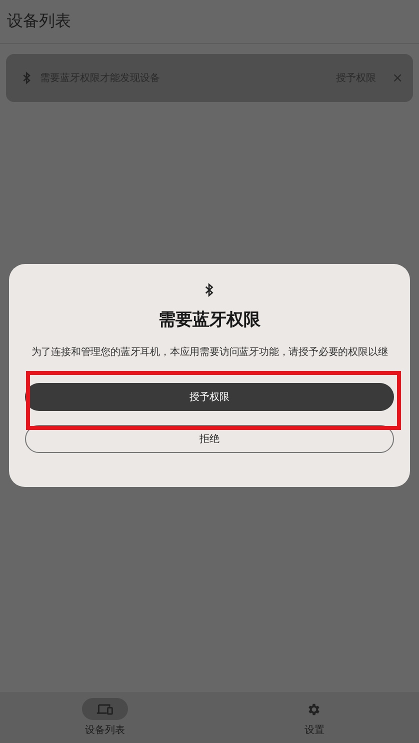 This screenshot has height=743, width=419. Describe the element at coordinates (39, 21) in the screenshot. I see `page-title: 设备列表` at that location.